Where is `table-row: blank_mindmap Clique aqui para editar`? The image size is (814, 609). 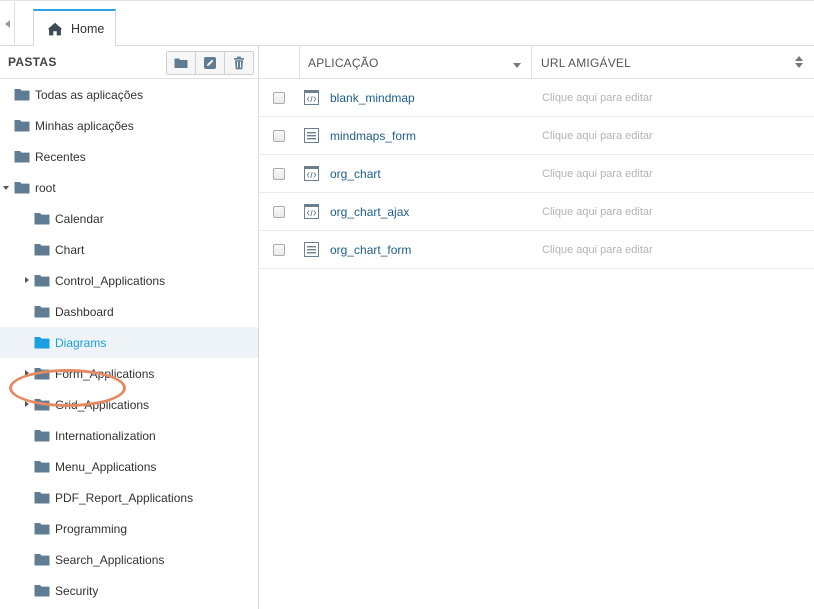
table-row: blank_mindmap Clique aqui para editar is located at coordinates (536, 98).